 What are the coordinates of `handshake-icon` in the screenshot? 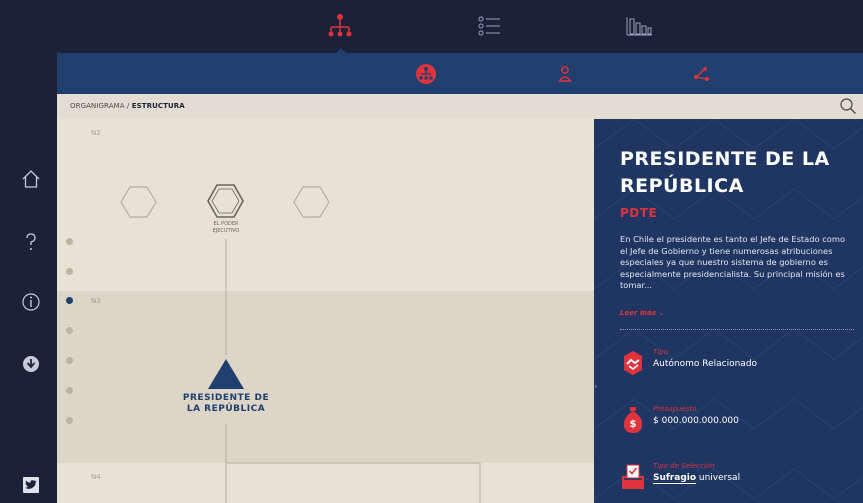 It's located at (633, 363).